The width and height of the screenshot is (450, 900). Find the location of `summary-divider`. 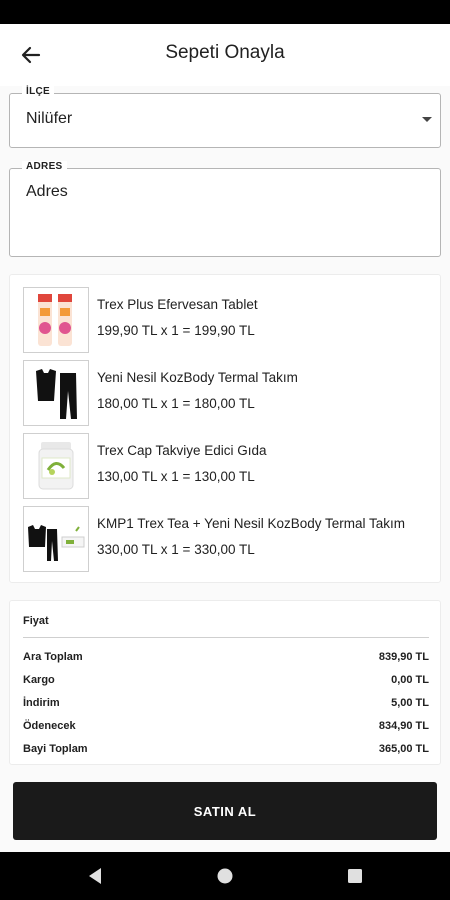

summary-divider is located at coordinates (226, 637).